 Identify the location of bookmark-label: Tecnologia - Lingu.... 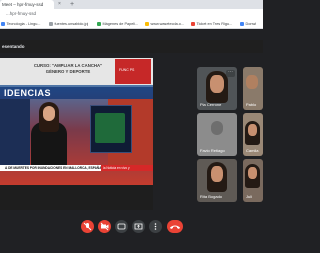
(23, 24).